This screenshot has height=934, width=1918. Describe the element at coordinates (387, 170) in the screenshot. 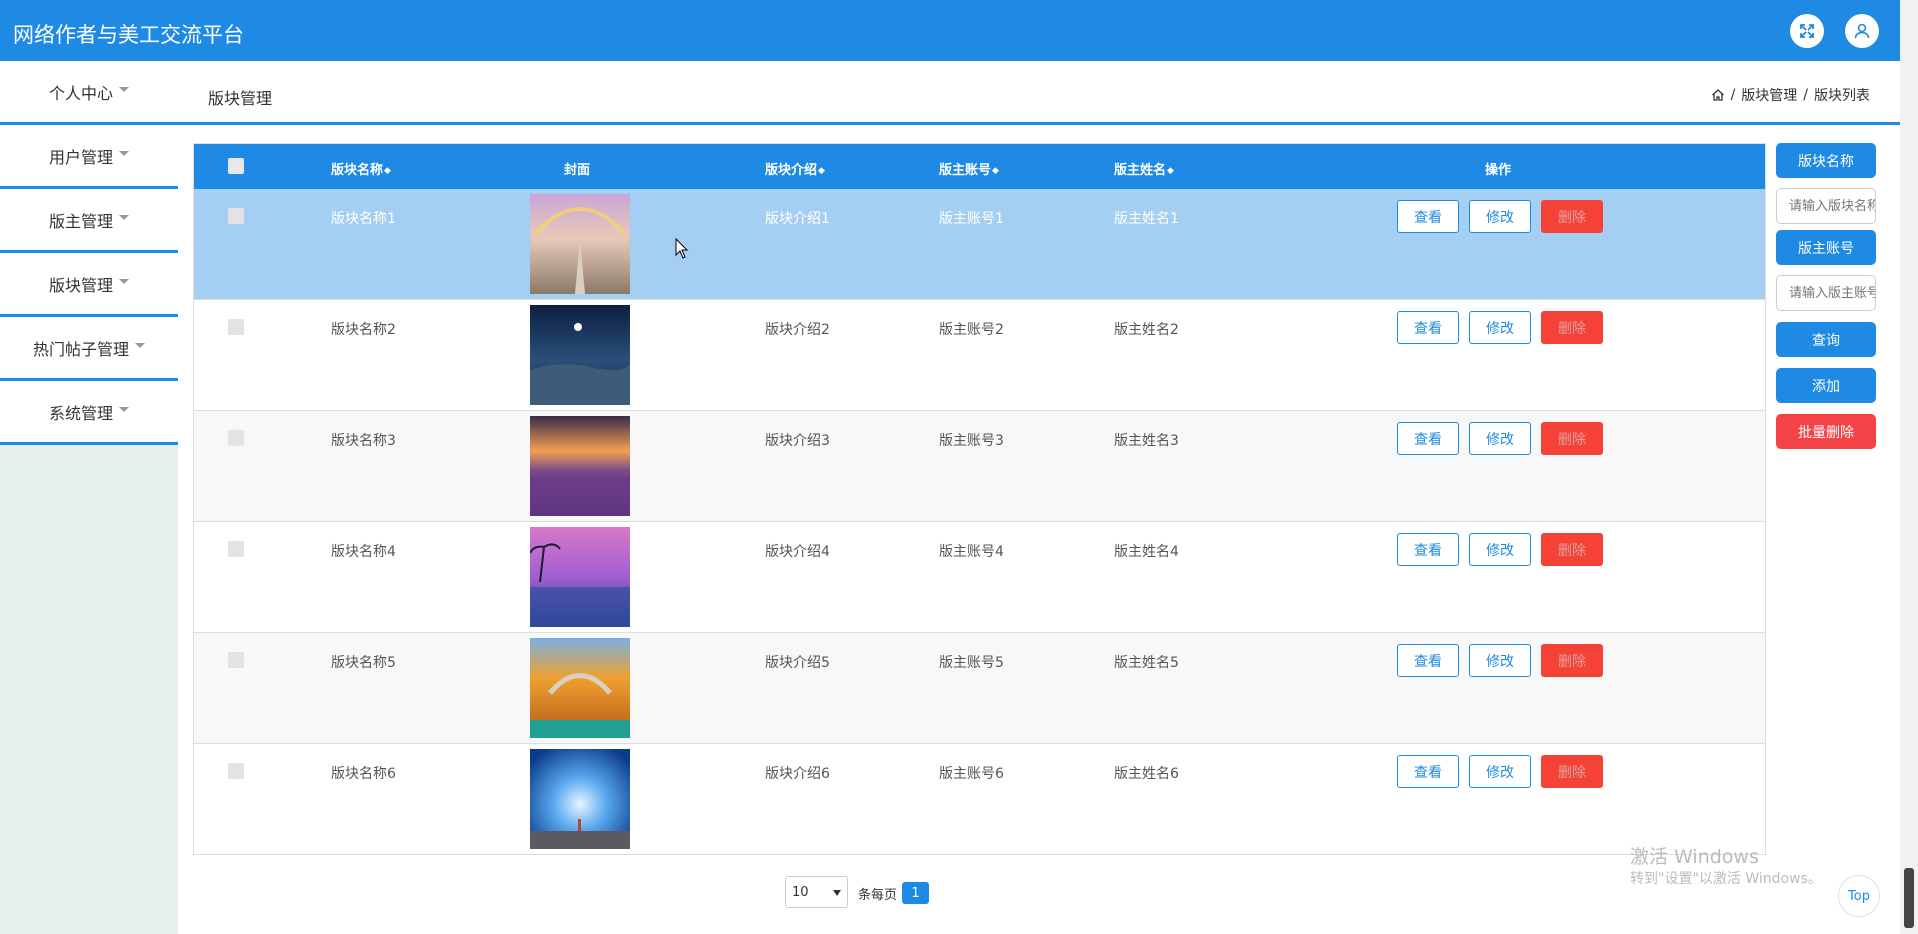

I see `sort-icon: ◆` at that location.